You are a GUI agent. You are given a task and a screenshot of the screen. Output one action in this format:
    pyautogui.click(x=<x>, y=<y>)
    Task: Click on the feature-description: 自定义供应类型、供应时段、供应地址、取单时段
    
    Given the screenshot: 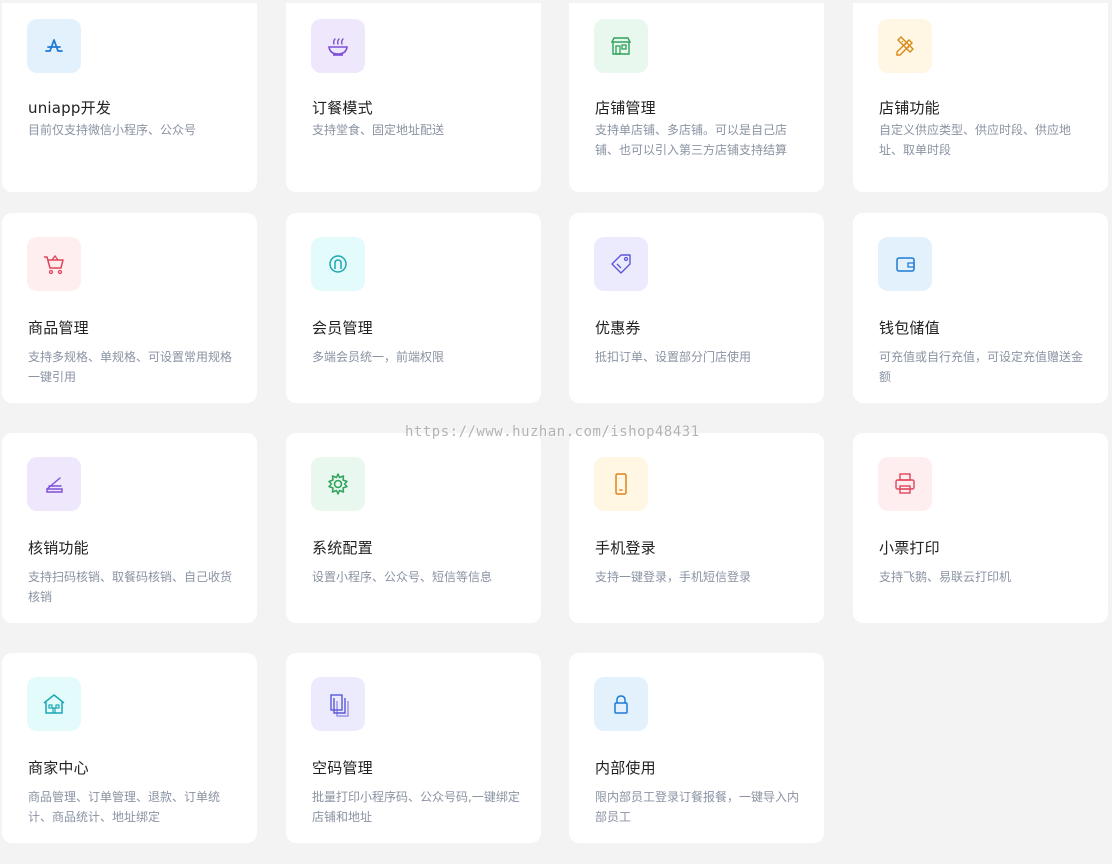 What is the action you would take?
    pyautogui.click(x=975, y=140)
    